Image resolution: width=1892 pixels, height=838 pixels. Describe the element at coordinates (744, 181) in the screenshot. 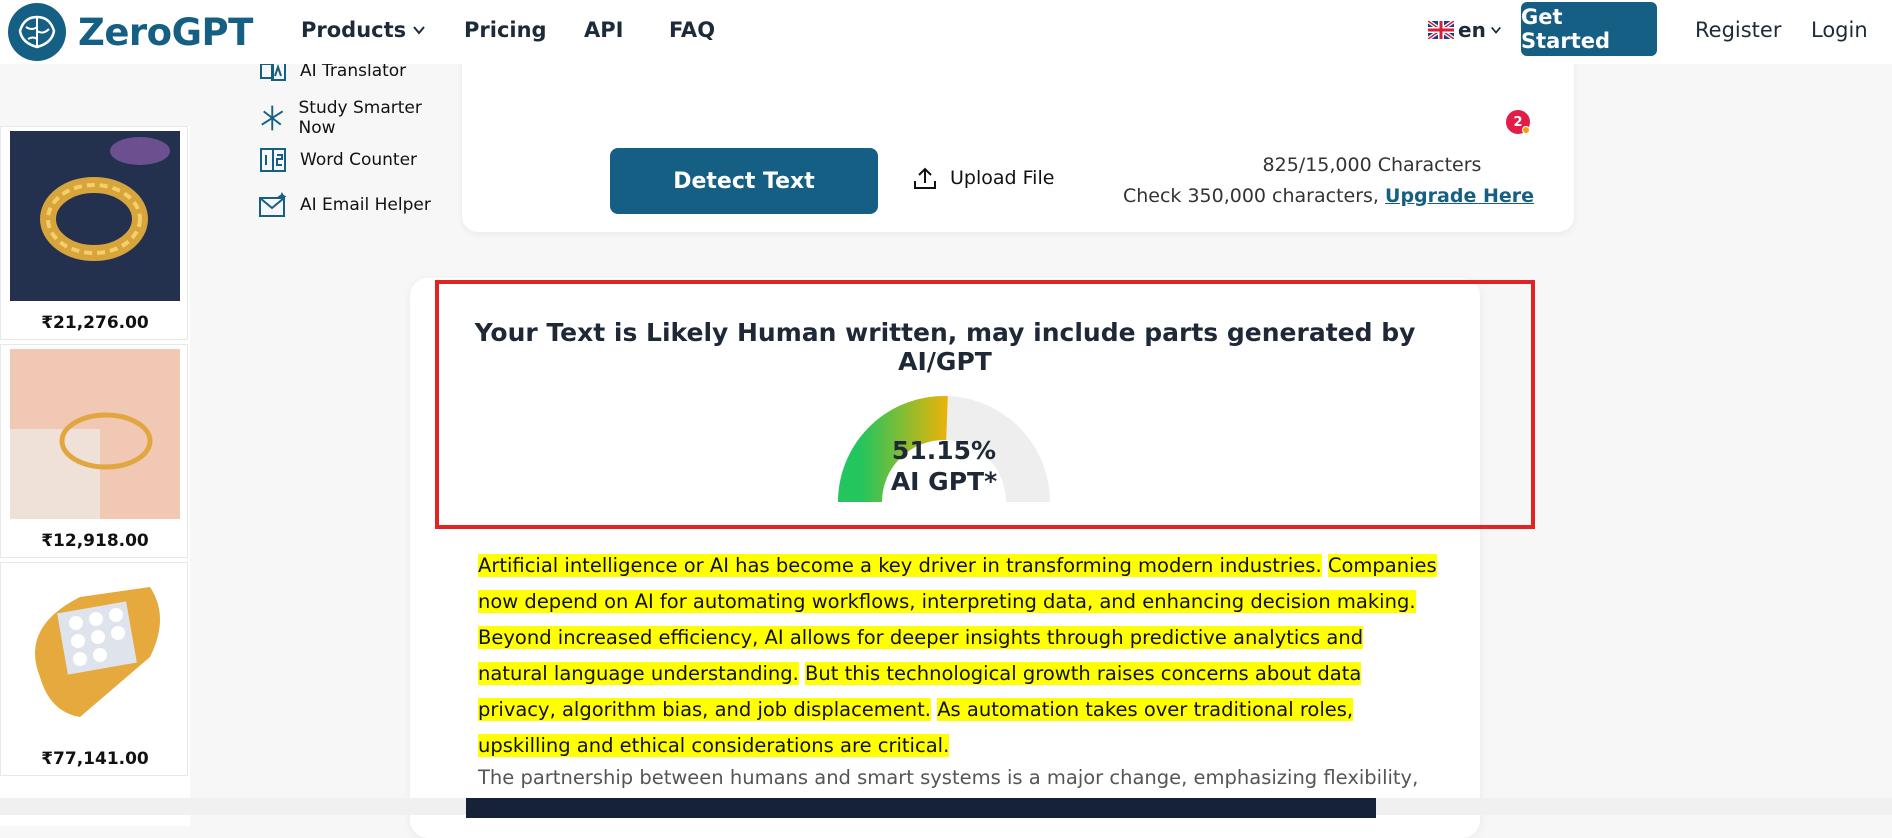

I see `detect-text-button: Detect Text` at that location.